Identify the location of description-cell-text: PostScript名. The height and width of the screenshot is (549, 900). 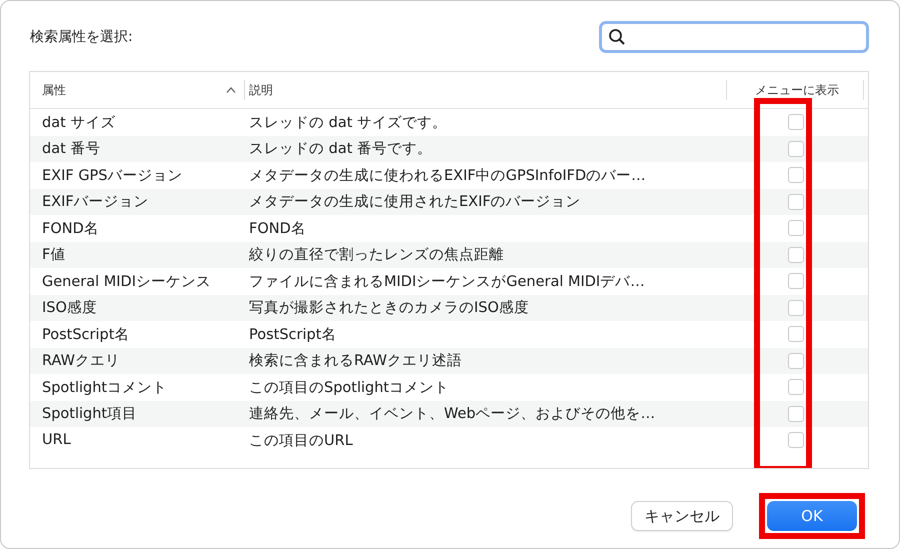
(293, 335).